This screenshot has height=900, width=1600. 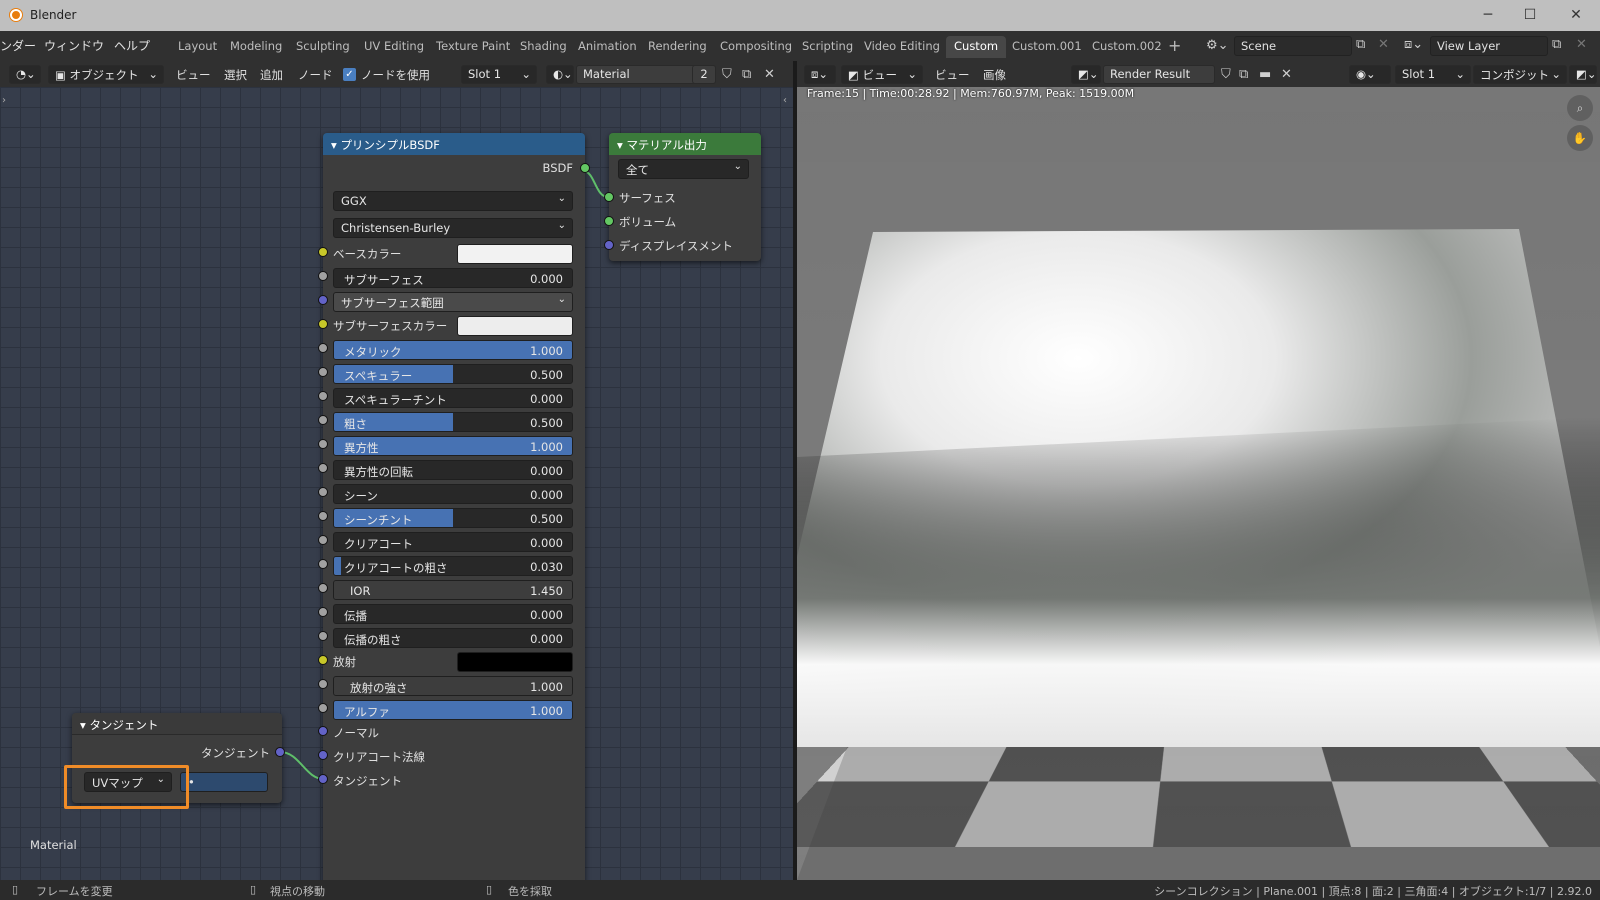 What do you see at coordinates (585, 168) in the screenshot?
I see `bsdf-output-socket` at bounding box center [585, 168].